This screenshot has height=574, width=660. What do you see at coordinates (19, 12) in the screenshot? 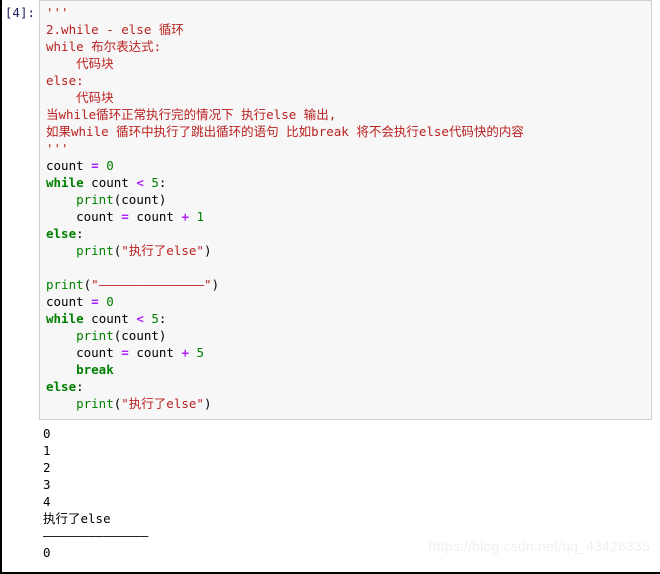
I see `execution-count-prompt: [4]:` at bounding box center [19, 12].